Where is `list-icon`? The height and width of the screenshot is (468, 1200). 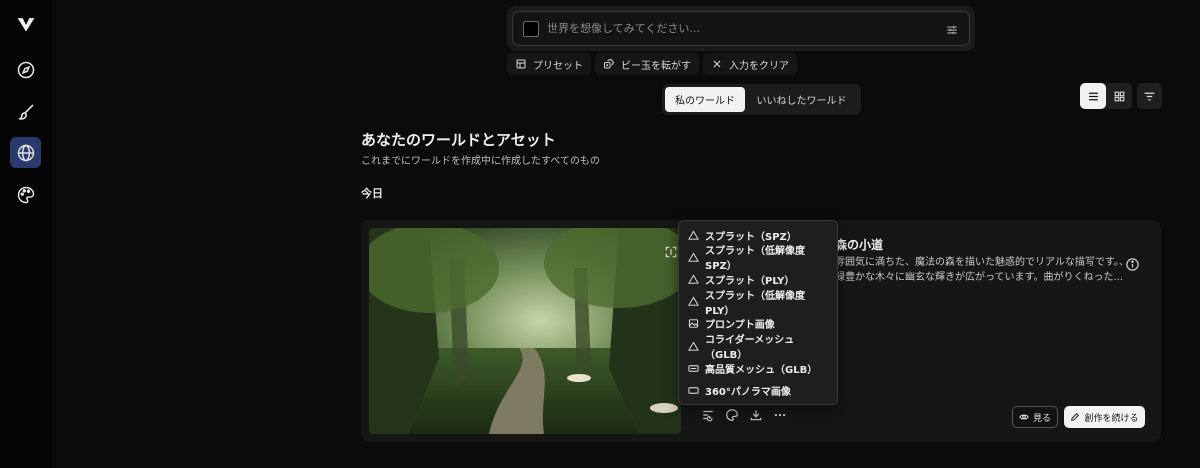
list-icon is located at coordinates (1093, 96).